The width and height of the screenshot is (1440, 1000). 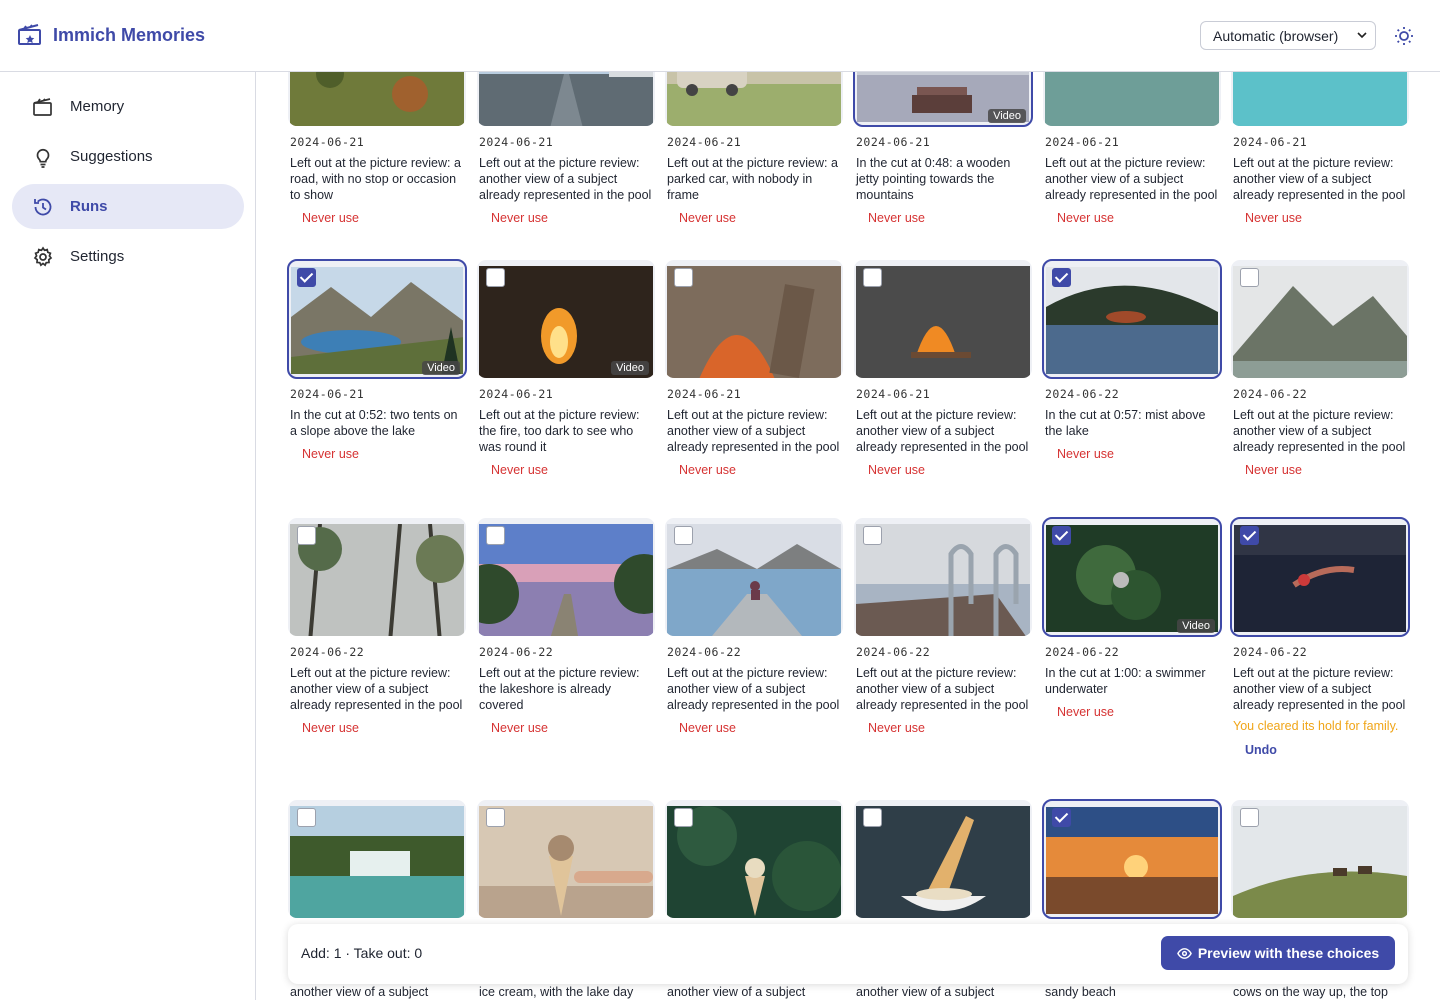 I want to click on sidebar-item-settings: Settings, so click(x=128, y=256).